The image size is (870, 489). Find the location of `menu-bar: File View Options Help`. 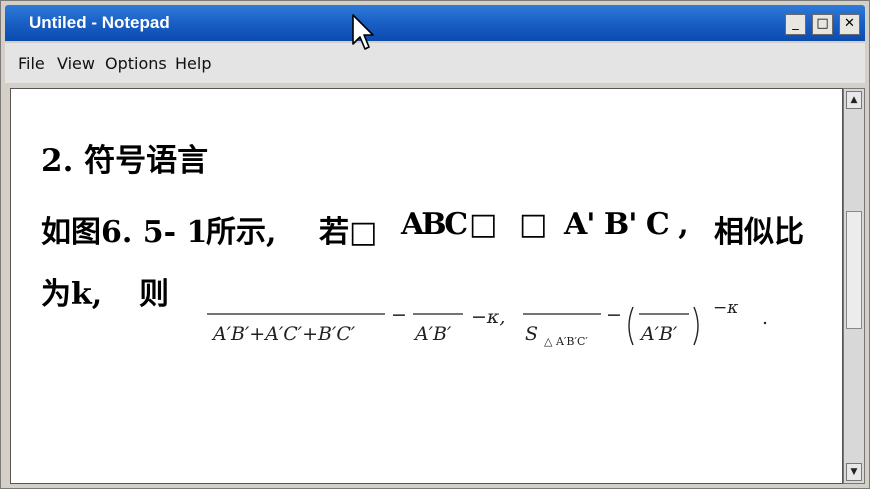

menu-bar: File View Options Help is located at coordinates (435, 63).